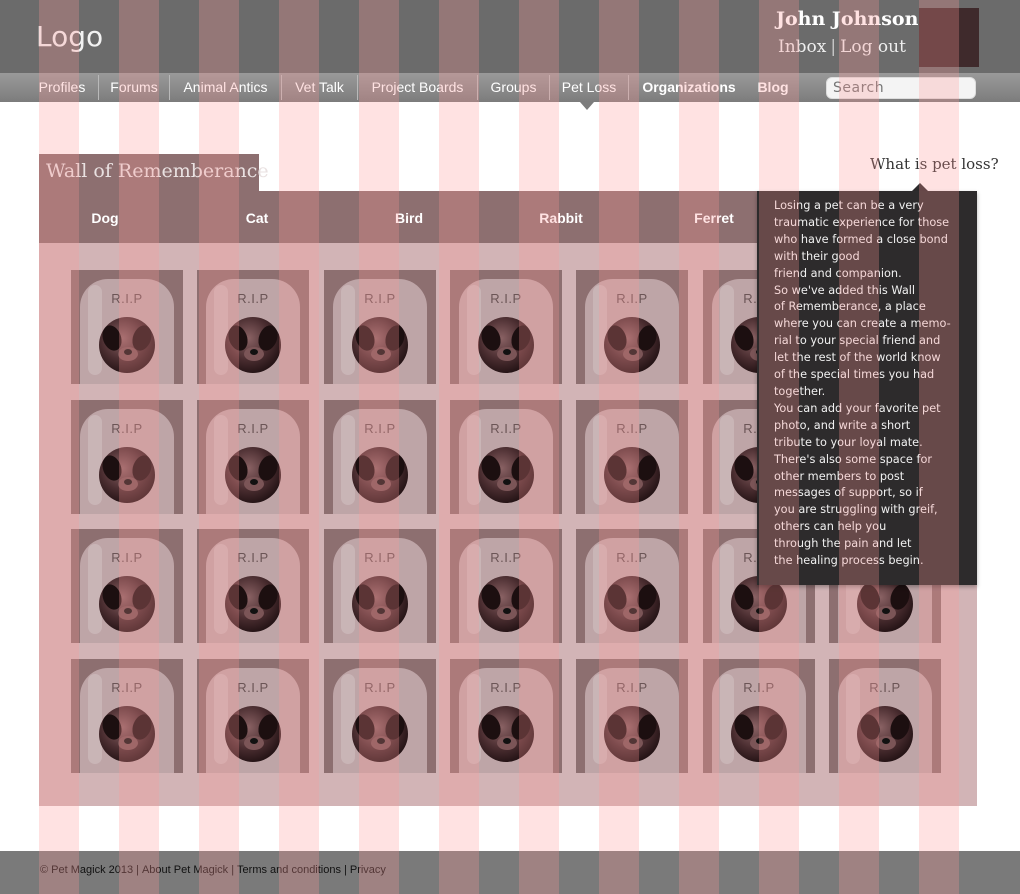  Describe the element at coordinates (62, 87) in the screenshot. I see `nav-item-profiles: Profiles` at that location.